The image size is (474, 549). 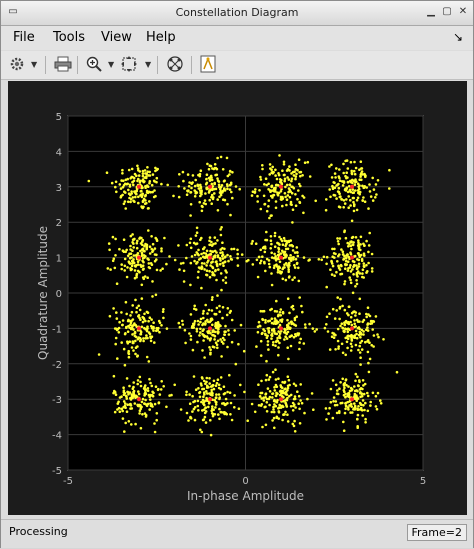 What do you see at coordinates (57, 471) in the screenshot?
I see `y-tick-label: -5` at bounding box center [57, 471].